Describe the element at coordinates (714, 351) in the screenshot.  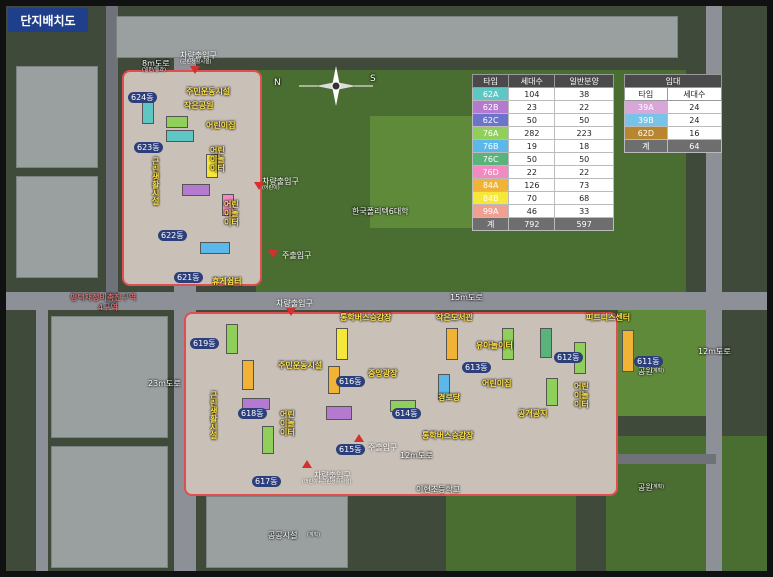
I see `road-12m-right-label: 12m도로` at that location.